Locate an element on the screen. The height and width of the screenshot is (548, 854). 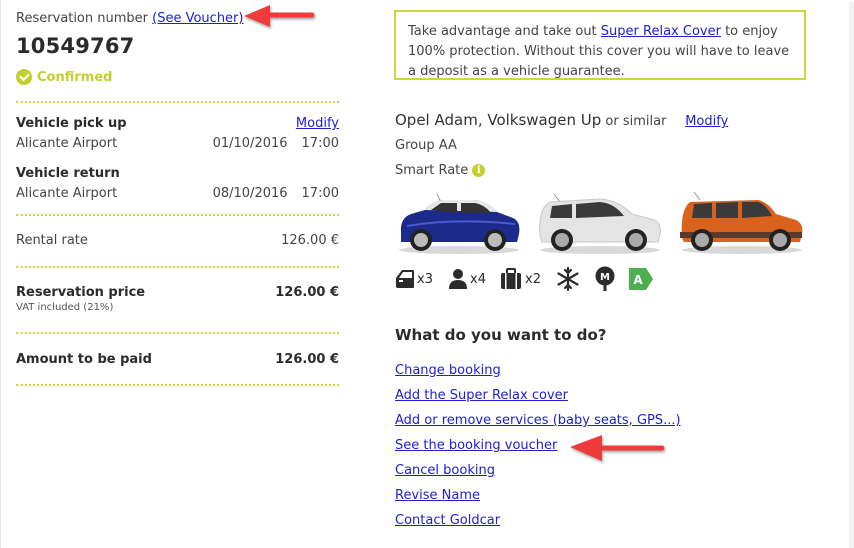
promo-text: Take advantage and take out is located at coordinates (504, 31).